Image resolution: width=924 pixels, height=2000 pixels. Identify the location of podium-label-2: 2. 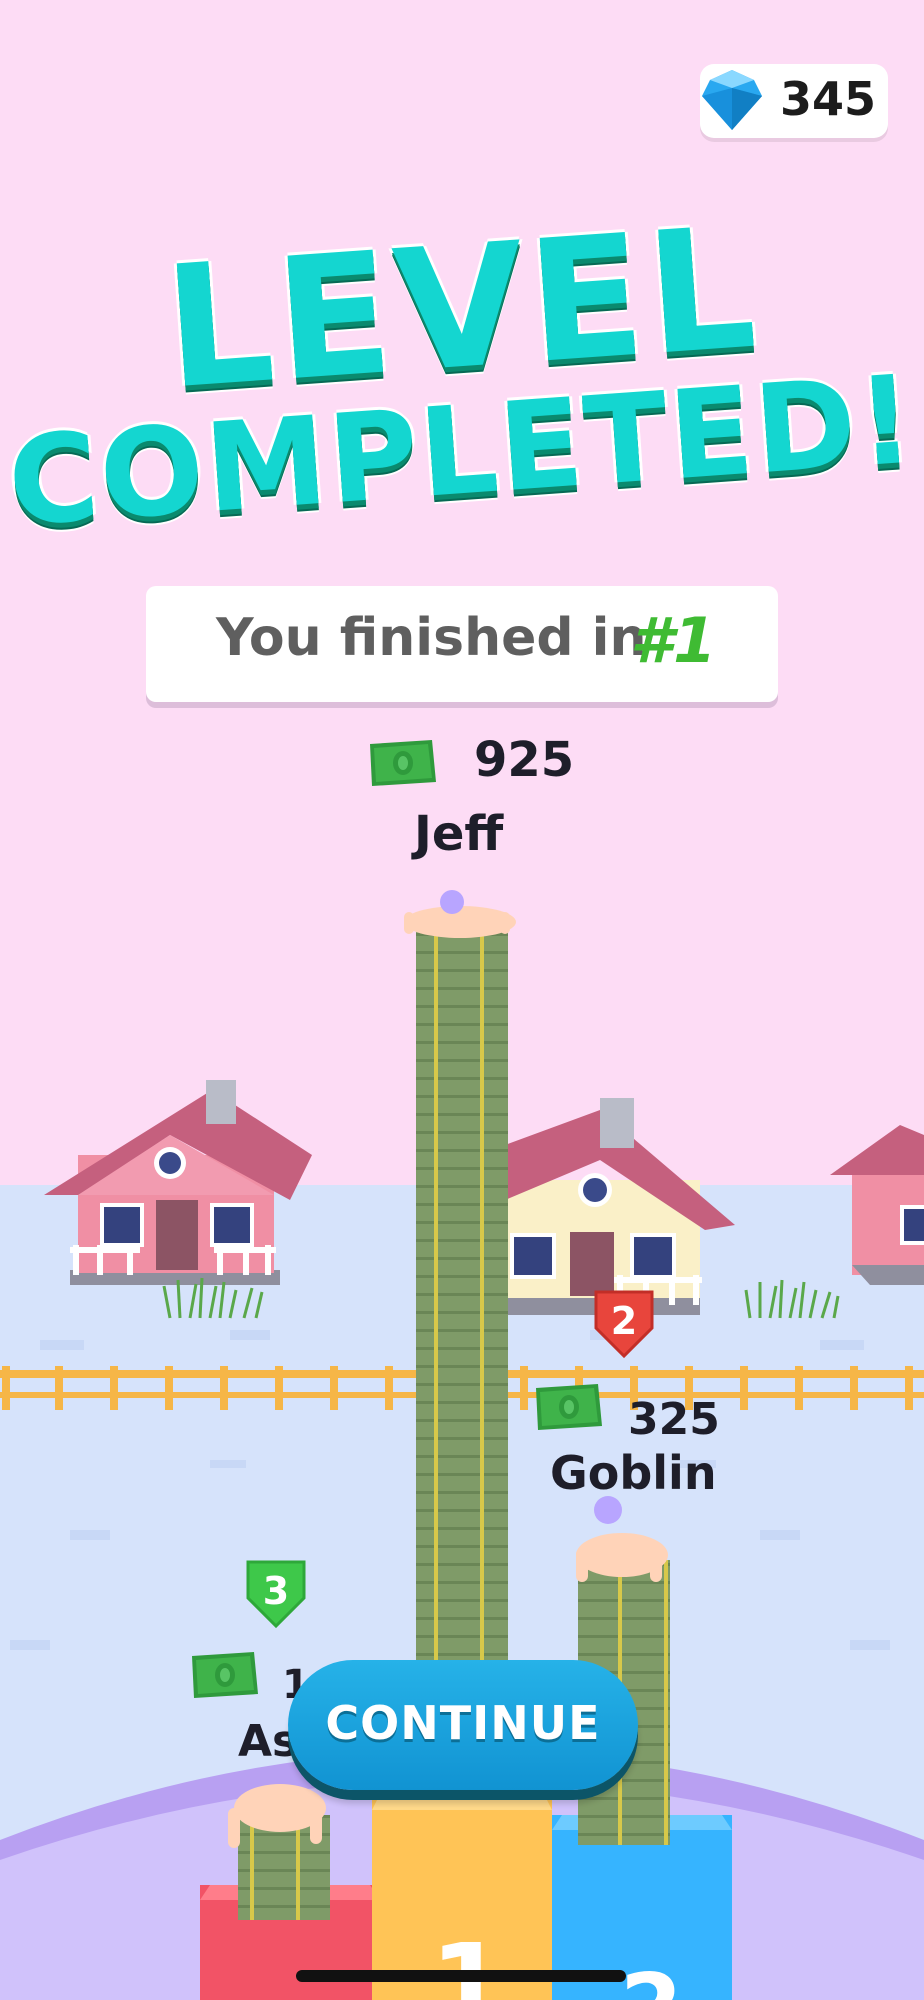
(651, 1977).